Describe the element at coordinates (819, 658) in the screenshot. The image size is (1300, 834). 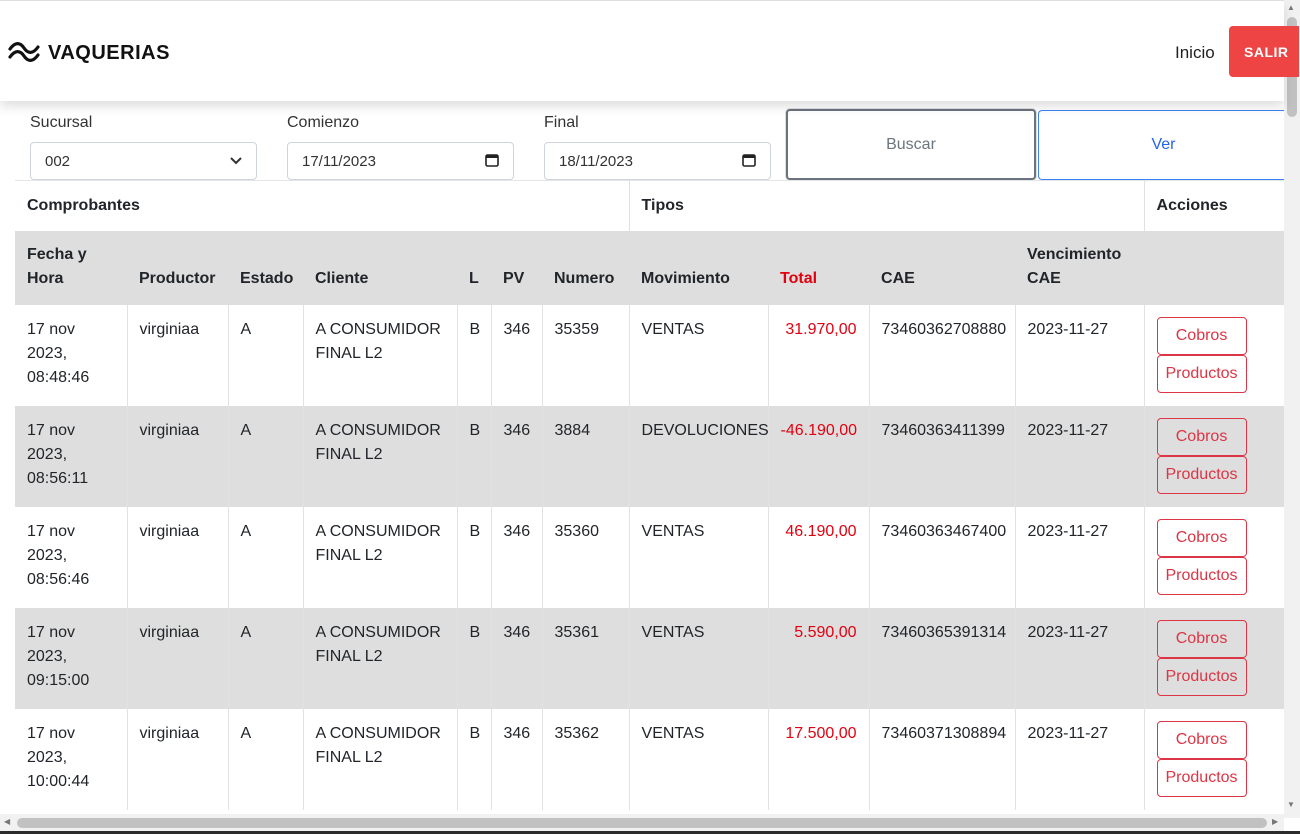
I see `cell-total: 5.590,00` at that location.